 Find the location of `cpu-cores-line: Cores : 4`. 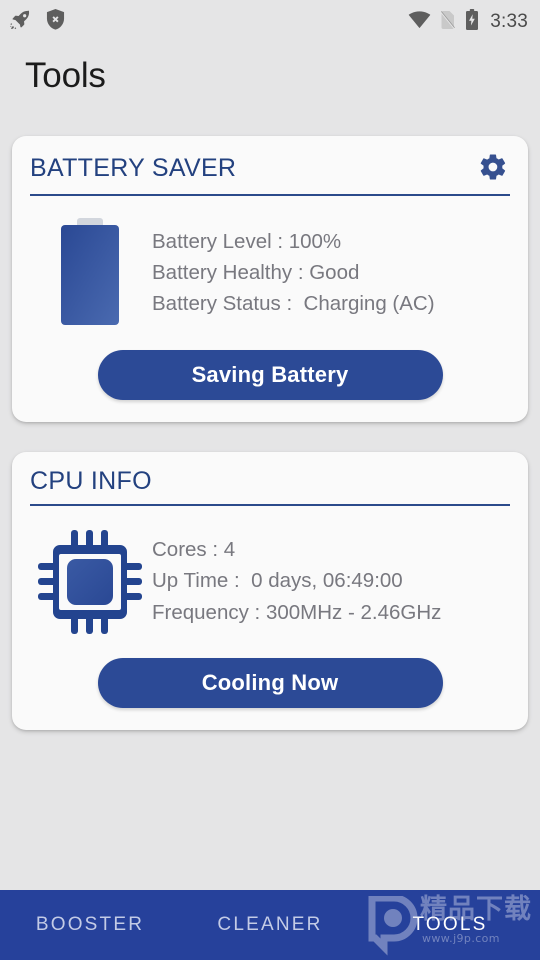

cpu-cores-line: Cores : 4 is located at coordinates (194, 550).